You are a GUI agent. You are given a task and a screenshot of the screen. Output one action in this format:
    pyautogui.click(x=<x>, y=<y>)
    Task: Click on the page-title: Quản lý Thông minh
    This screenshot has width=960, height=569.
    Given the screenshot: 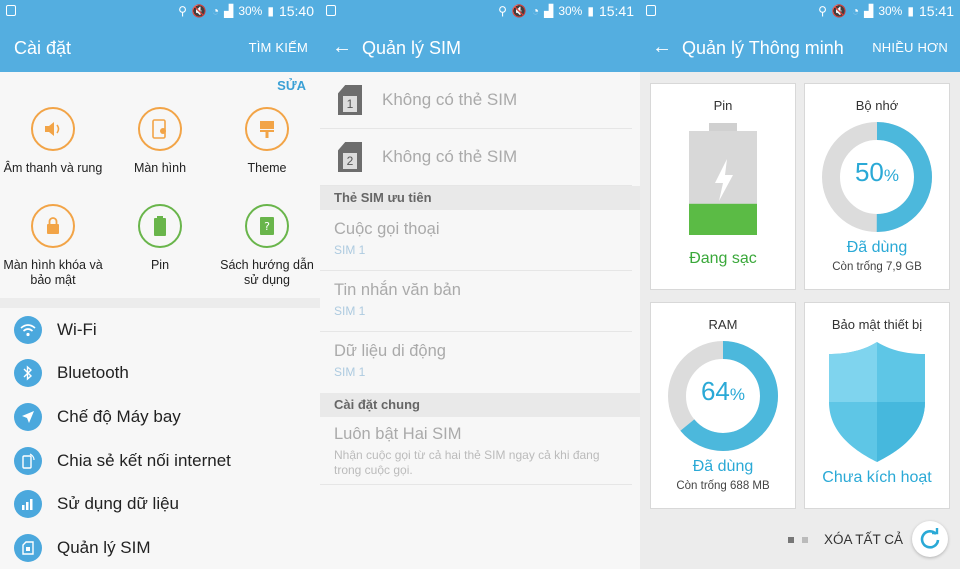 What is the action you would take?
    pyautogui.click(x=763, y=48)
    